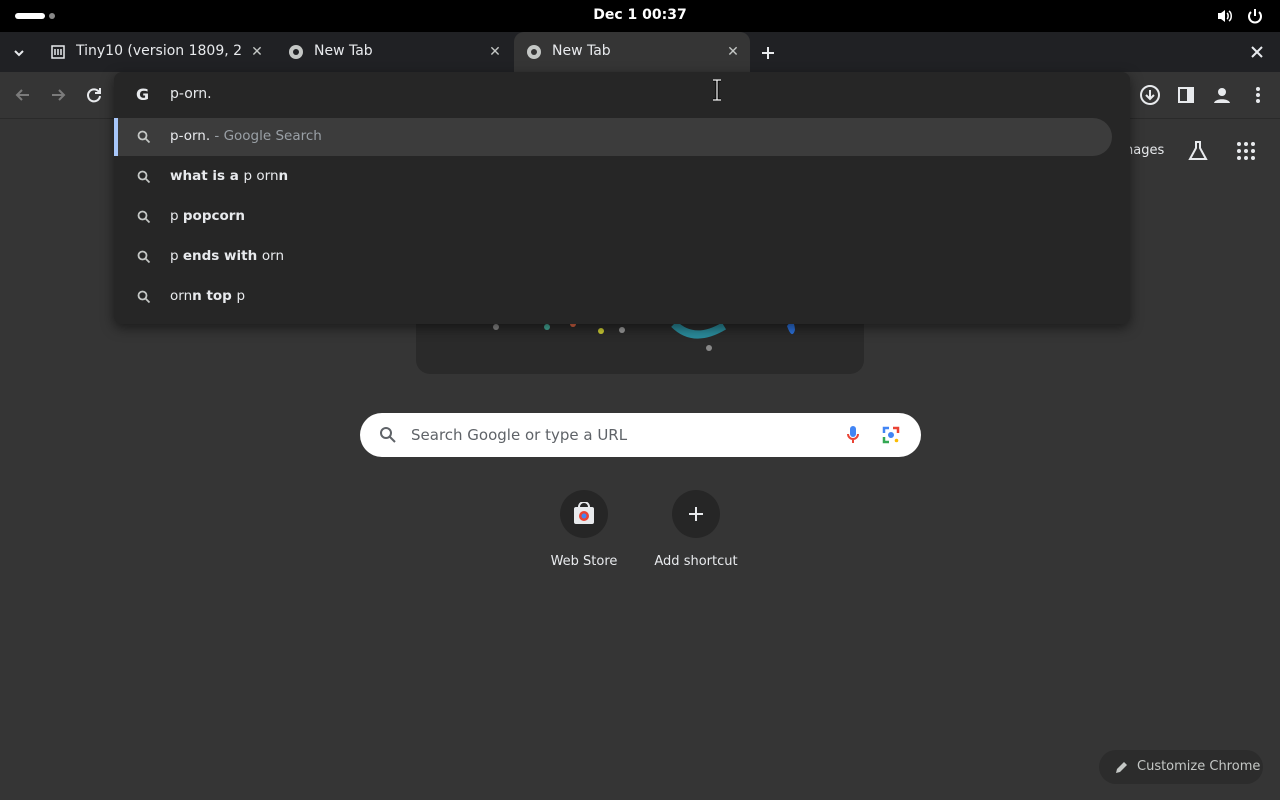 This screenshot has height=800, width=1280. What do you see at coordinates (214, 216) in the screenshot?
I see `suggestion-text-part: popcorn` at bounding box center [214, 216].